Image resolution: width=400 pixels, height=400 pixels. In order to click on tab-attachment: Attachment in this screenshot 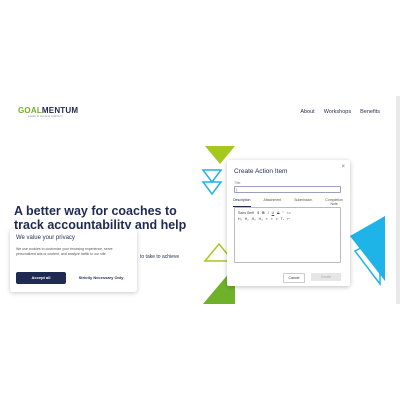, I will do `click(273, 202)`.